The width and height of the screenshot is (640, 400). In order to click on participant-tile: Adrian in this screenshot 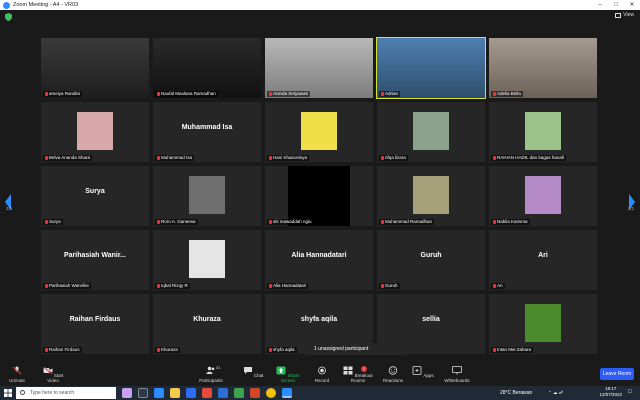, I will do `click(431, 68)`.